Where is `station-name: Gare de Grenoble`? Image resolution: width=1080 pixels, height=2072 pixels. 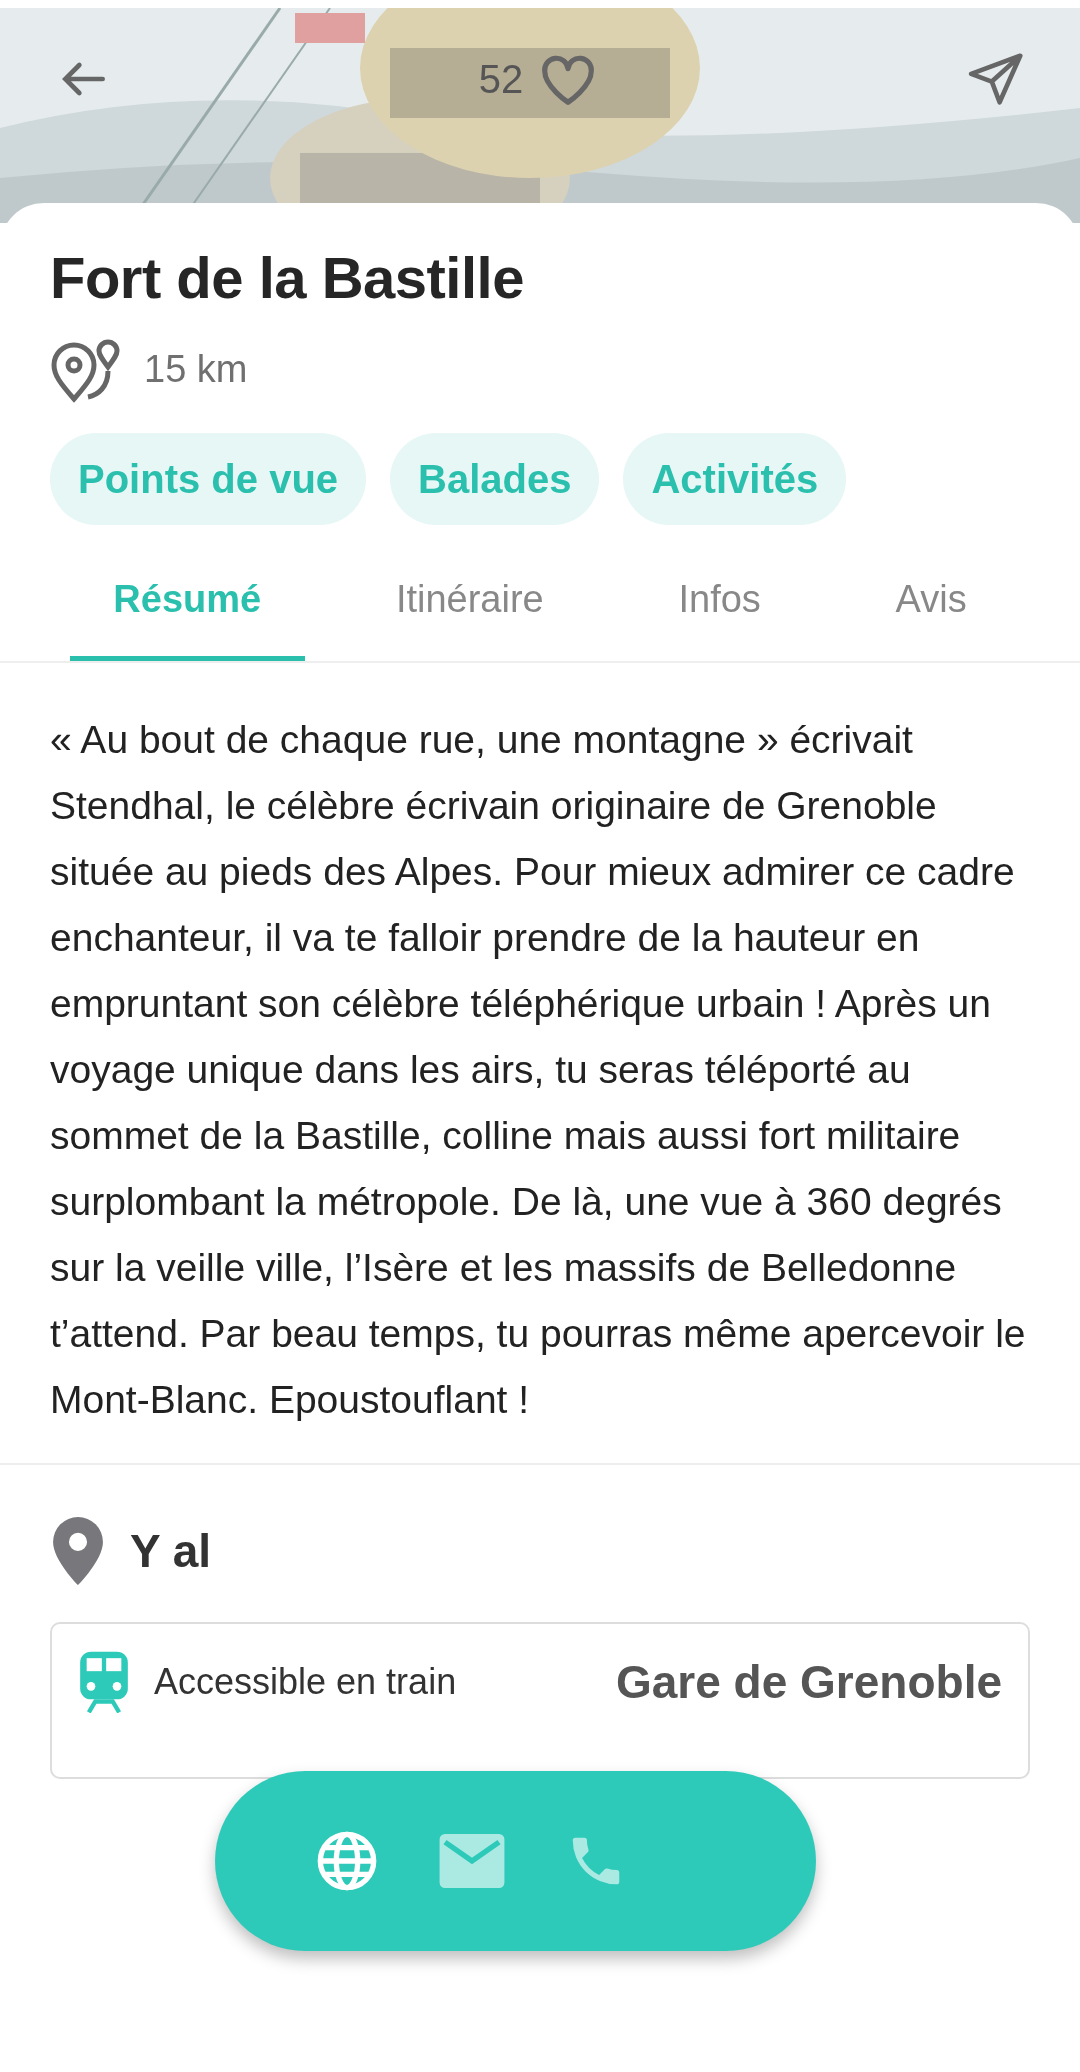 station-name: Gare de Grenoble is located at coordinates (809, 1682).